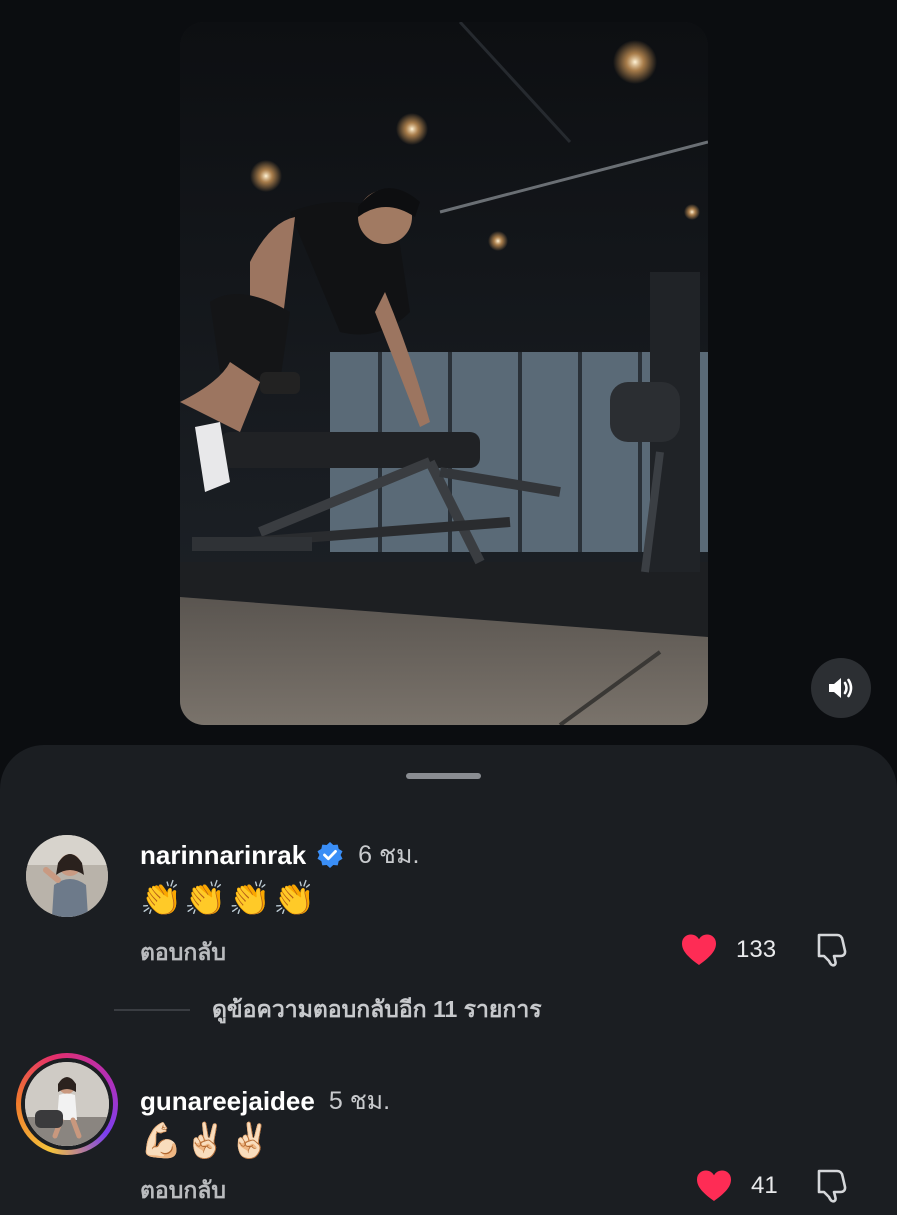 The width and height of the screenshot is (897, 1215). What do you see at coordinates (223, 855) in the screenshot?
I see `username-text: narinnarinrak` at bounding box center [223, 855].